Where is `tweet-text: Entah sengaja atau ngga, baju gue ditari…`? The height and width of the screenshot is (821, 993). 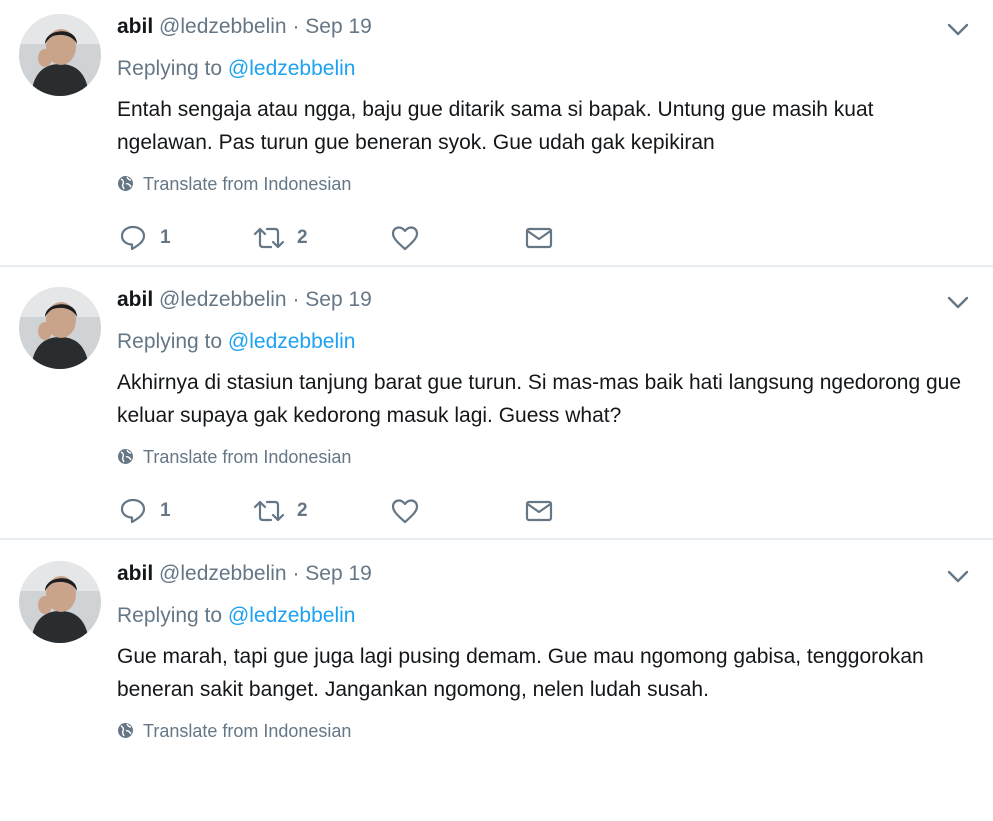
tweet-text: Entah sengaja atau ngga, baju gue ditari… is located at coordinates (495, 126).